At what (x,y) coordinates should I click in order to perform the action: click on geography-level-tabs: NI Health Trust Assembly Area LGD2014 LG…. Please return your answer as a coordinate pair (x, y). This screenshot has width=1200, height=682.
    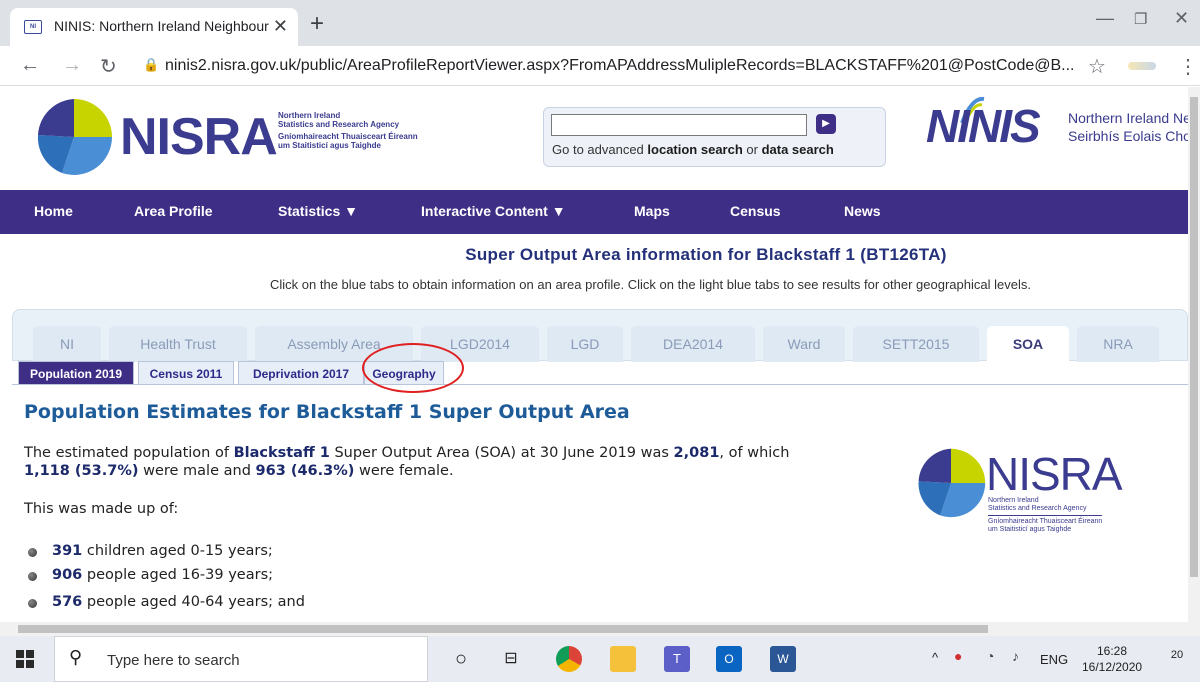
    Looking at the image, I should click on (600, 335).